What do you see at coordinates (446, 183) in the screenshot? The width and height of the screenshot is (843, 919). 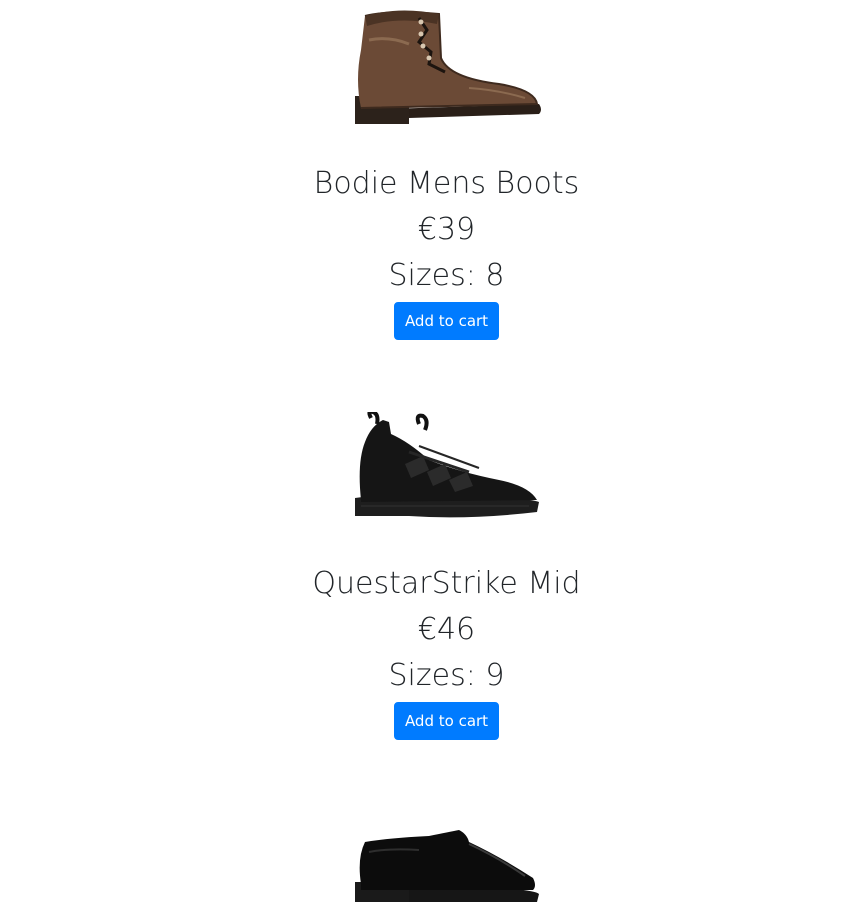 I see `product-name: Bodie Mens Boots` at bounding box center [446, 183].